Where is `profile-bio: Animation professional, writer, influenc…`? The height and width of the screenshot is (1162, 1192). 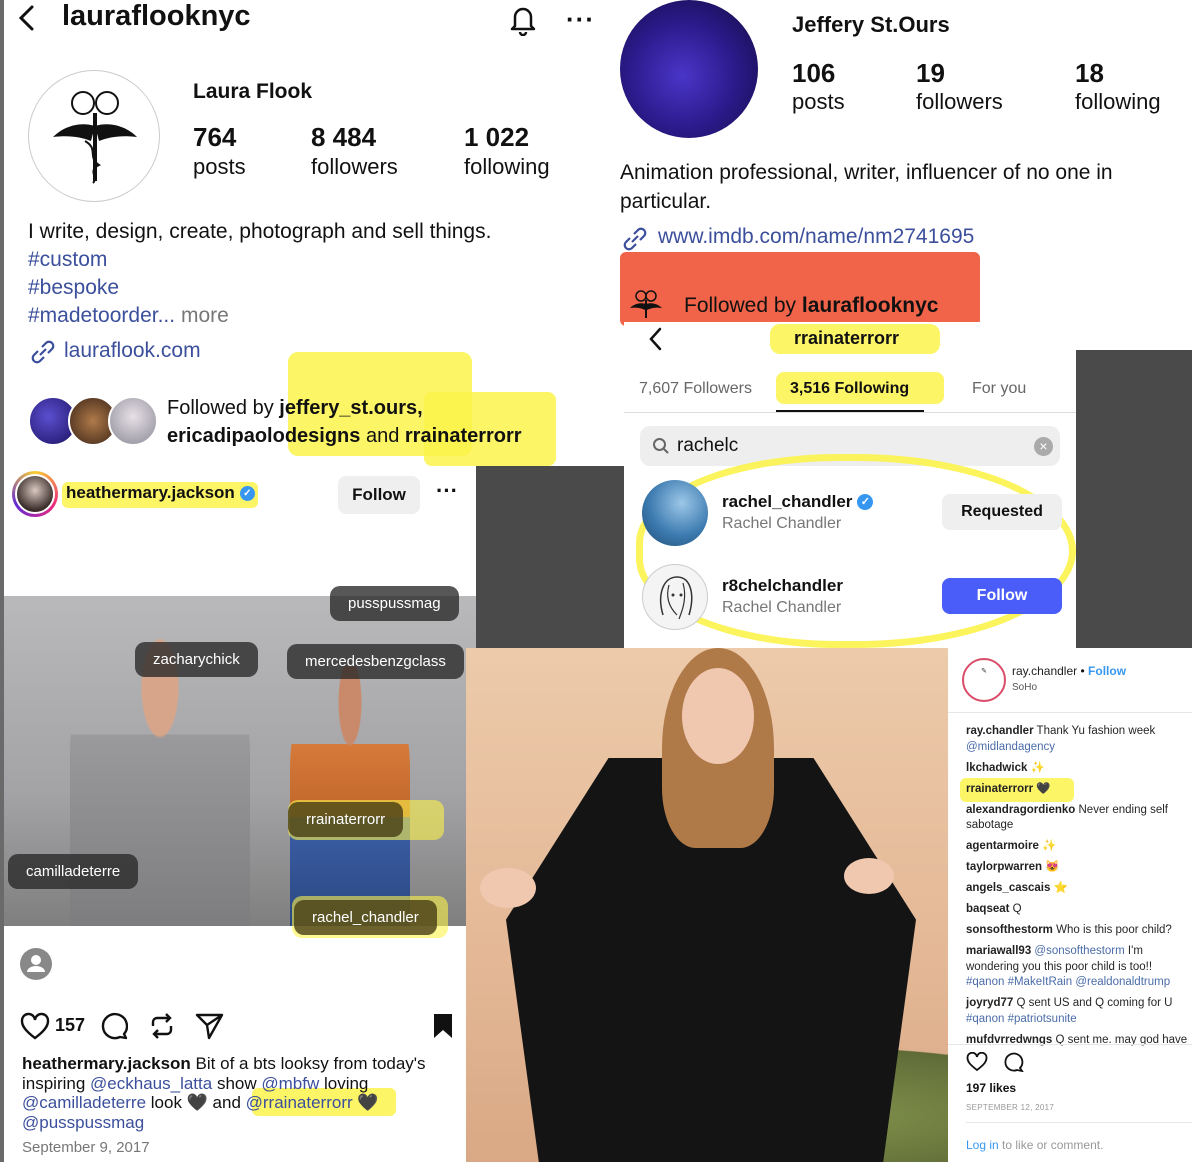 profile-bio: Animation professional, writer, influenc… is located at coordinates (866, 187).